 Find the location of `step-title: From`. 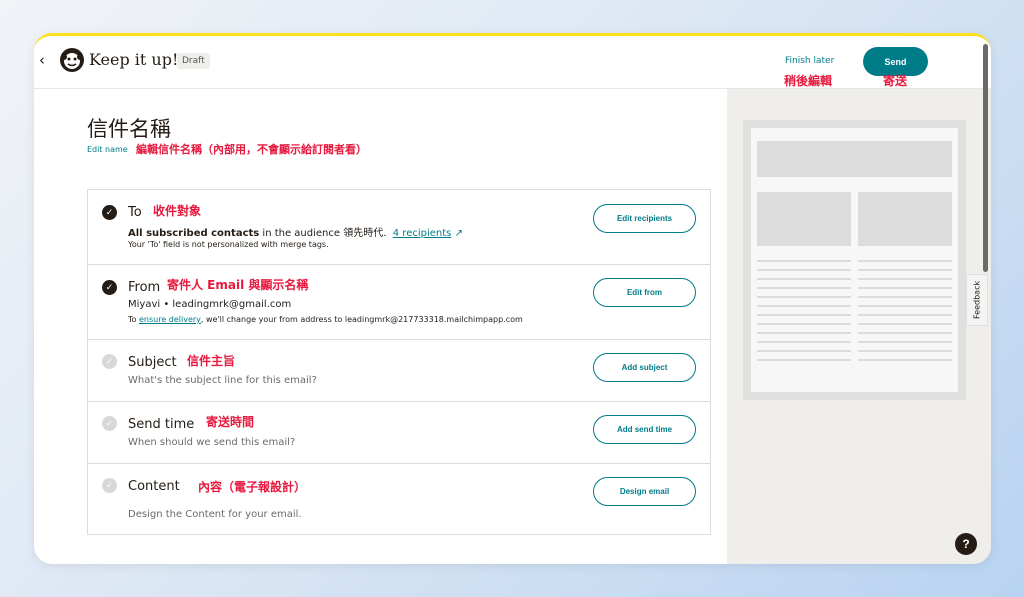

step-title: From is located at coordinates (144, 287).